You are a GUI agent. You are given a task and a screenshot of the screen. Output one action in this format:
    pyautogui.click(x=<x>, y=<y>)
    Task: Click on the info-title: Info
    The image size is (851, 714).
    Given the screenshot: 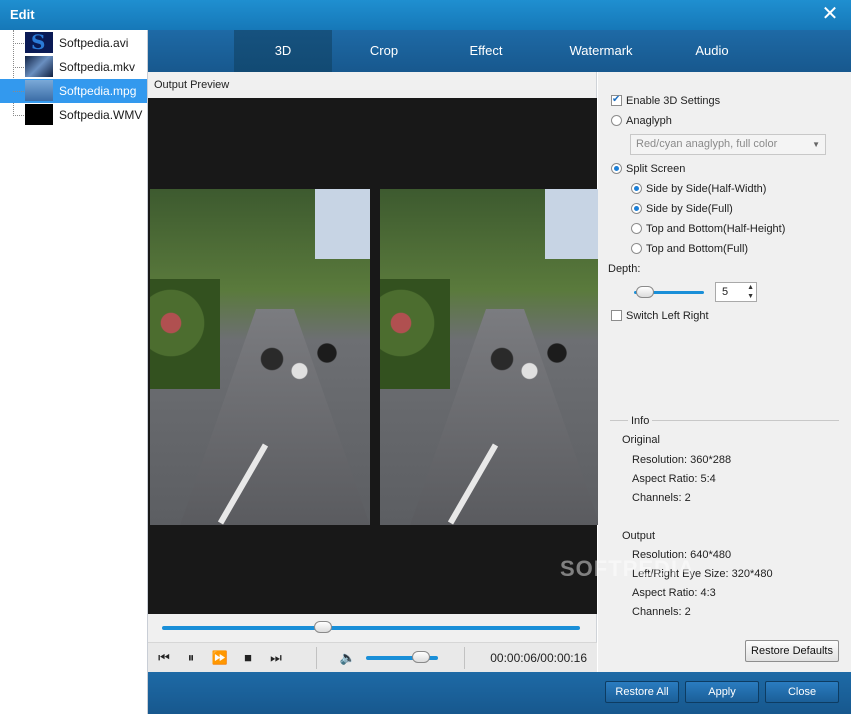 What is the action you would take?
    pyautogui.click(x=640, y=421)
    